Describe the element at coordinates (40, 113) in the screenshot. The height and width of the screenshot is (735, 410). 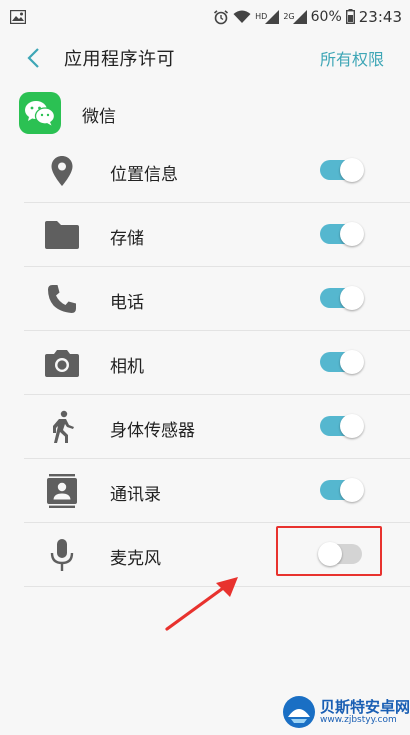
I see `wechat-icon` at that location.